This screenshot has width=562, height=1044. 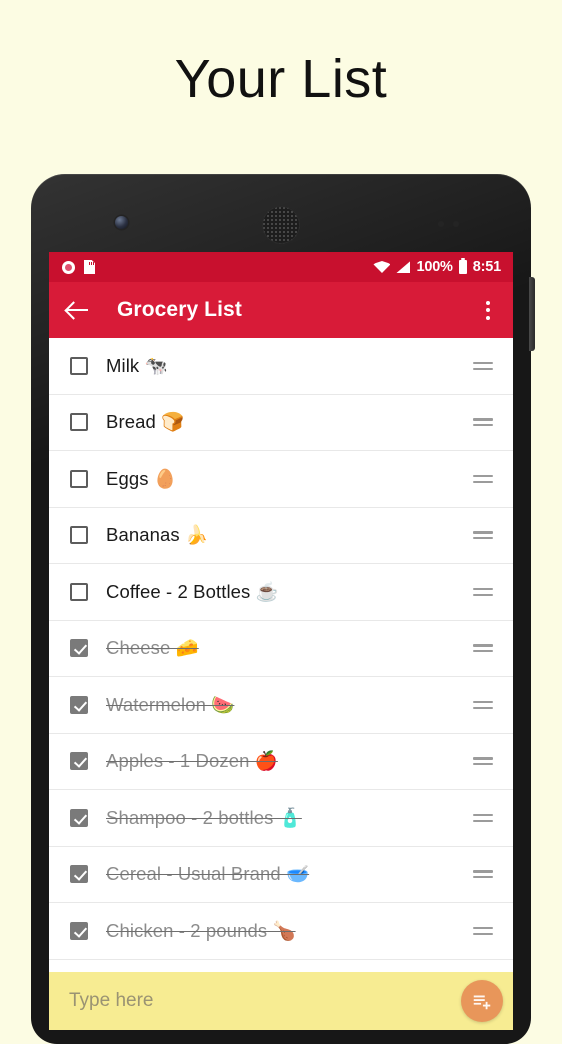 What do you see at coordinates (204, 817) in the screenshot?
I see `item-label: Shampoo - 2 bottles 🧴` at bounding box center [204, 817].